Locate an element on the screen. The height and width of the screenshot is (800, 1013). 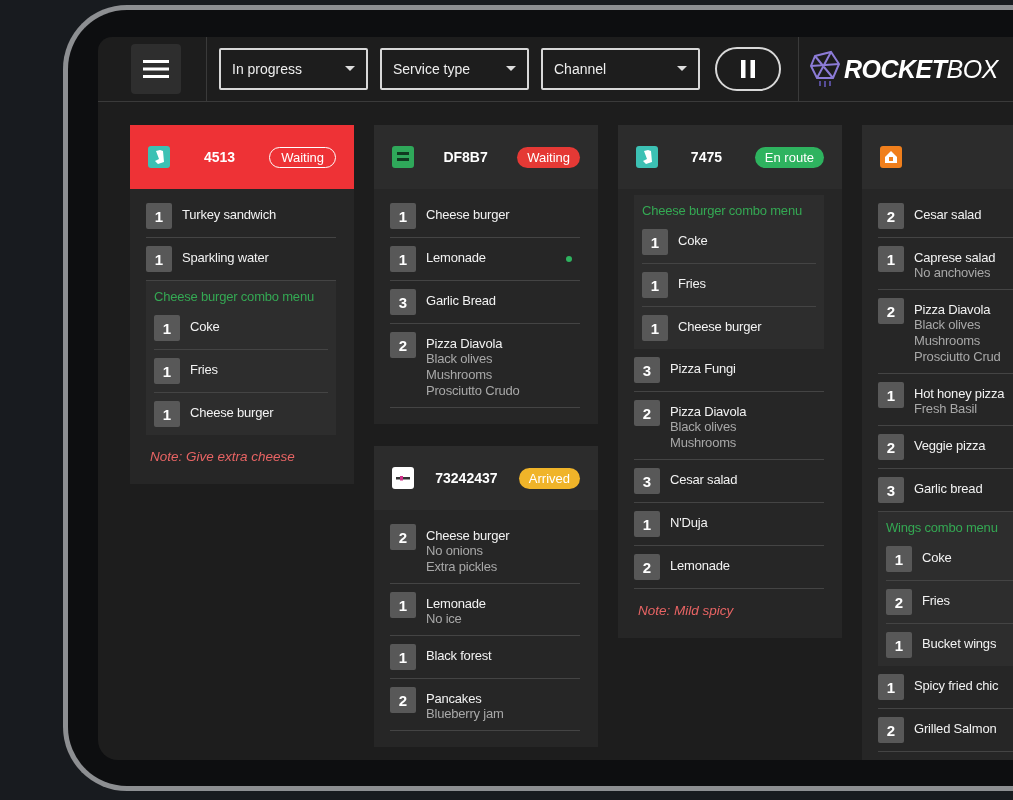
item-name: Caprese salad is located at coordinates (955, 257).